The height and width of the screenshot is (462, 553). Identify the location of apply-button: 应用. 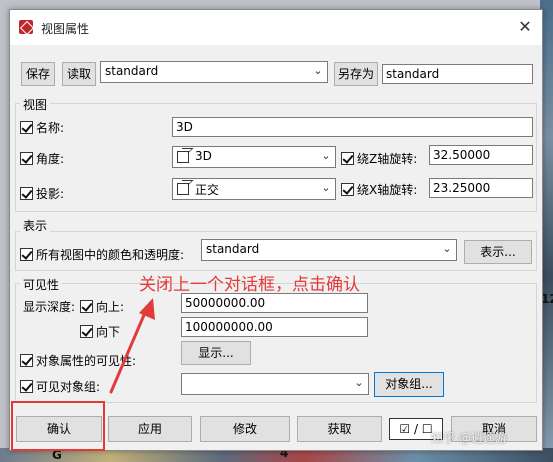
(150, 429).